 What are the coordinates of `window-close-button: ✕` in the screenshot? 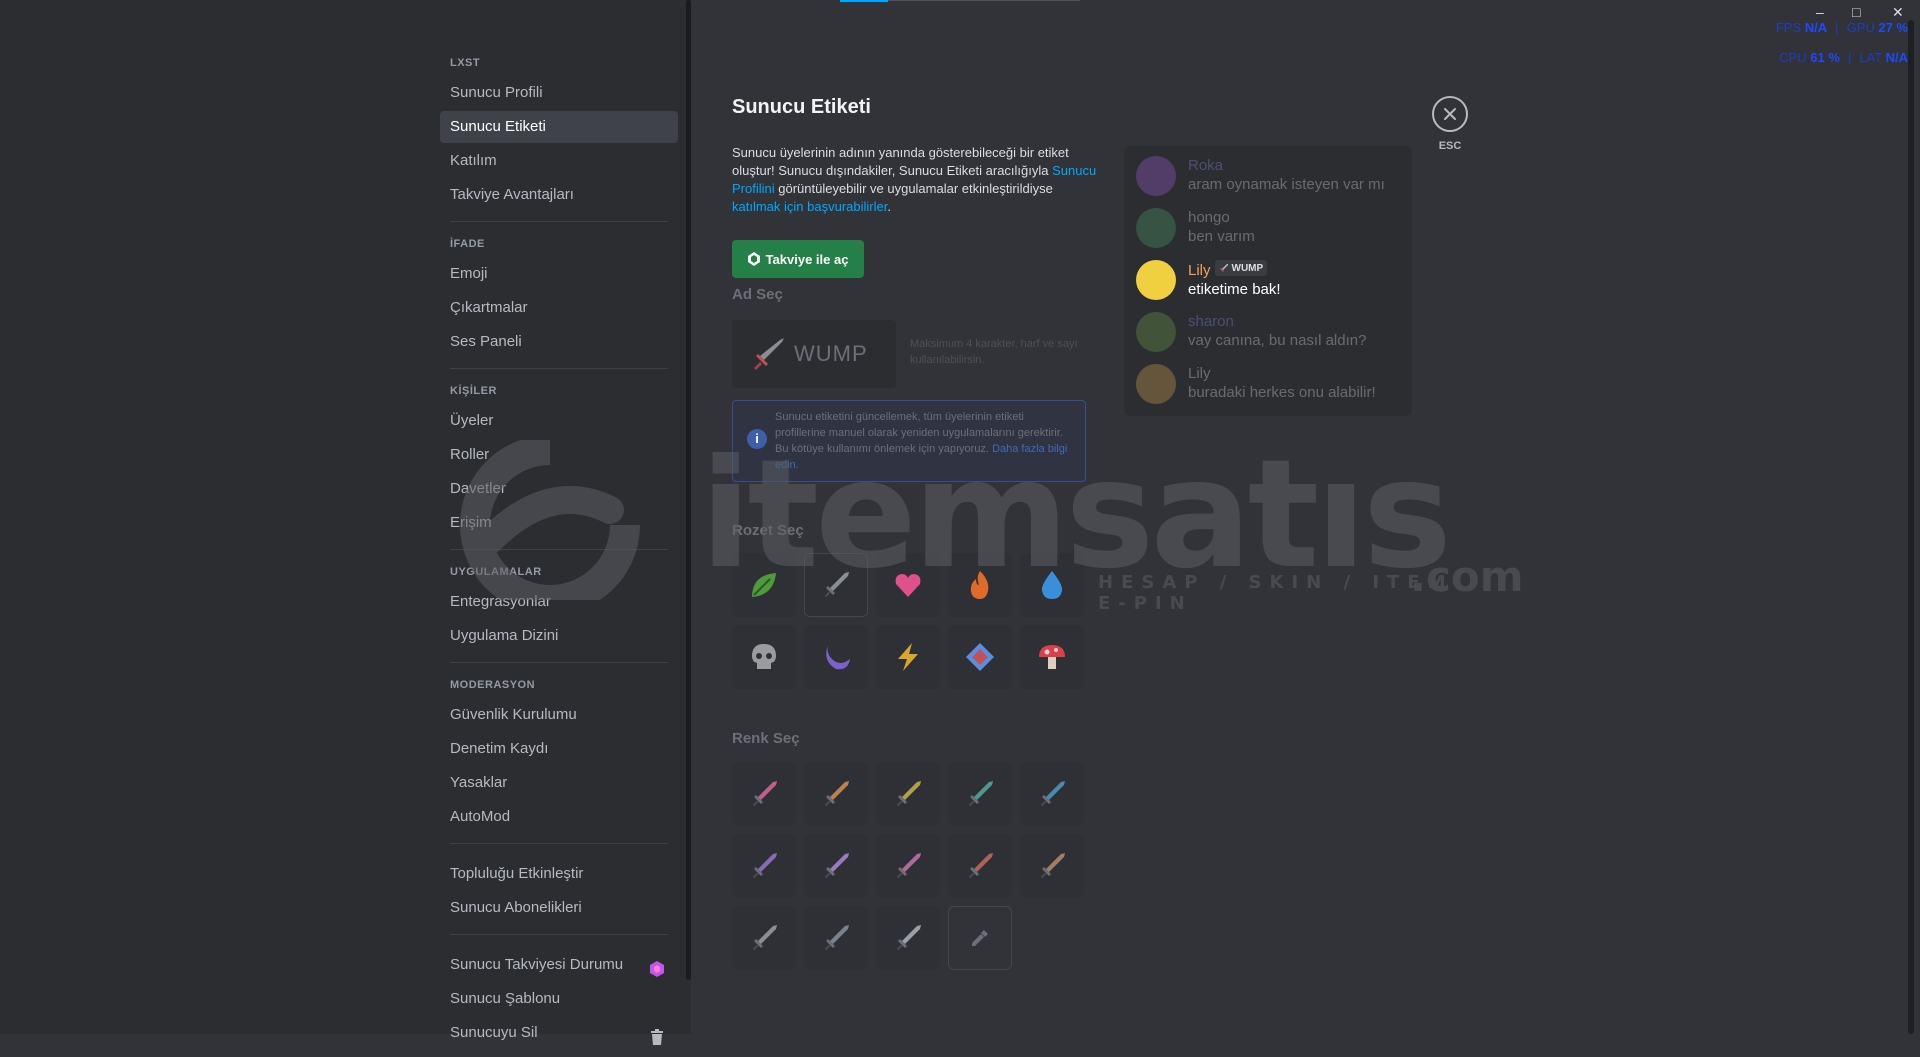 It's located at (1898, 12).